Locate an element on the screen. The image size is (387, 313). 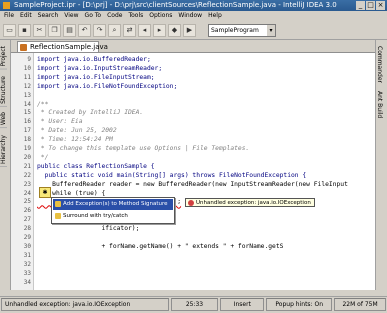
copy-icon: ❐ is located at coordinates (54, 30).